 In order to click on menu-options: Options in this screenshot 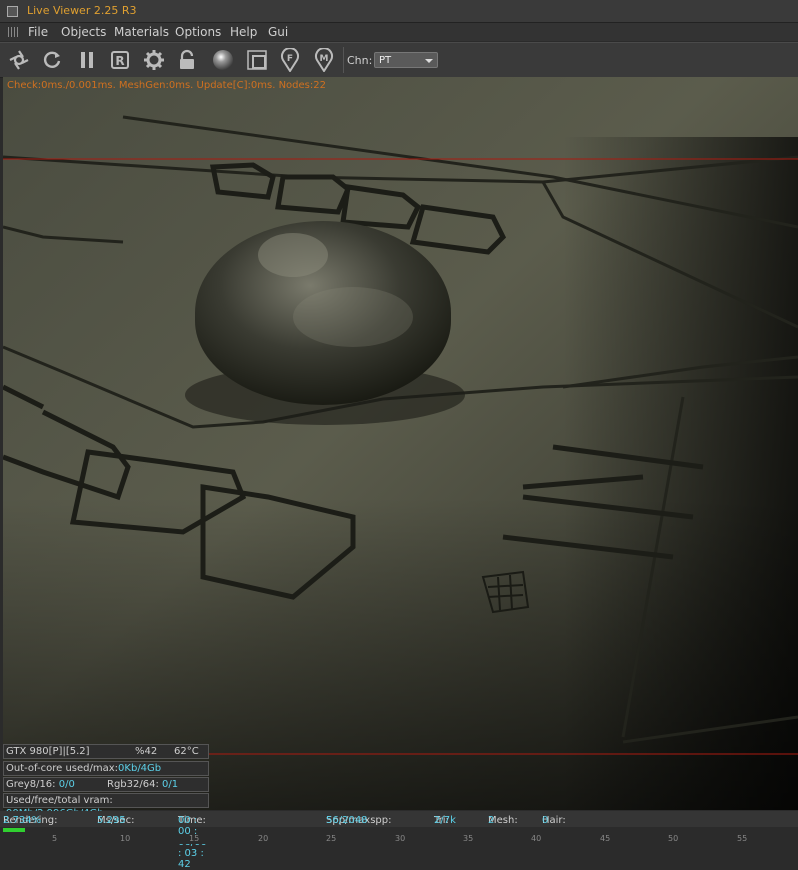, I will do `click(198, 32)`.